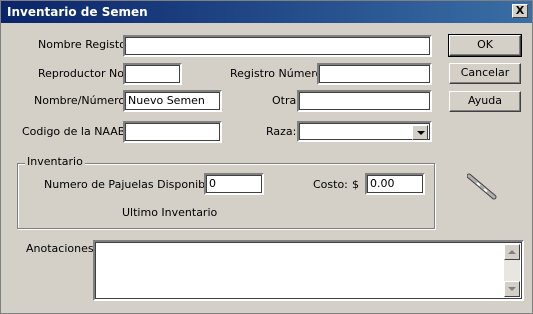 This screenshot has width=533, height=314. I want to click on close-icon: X, so click(520, 10).